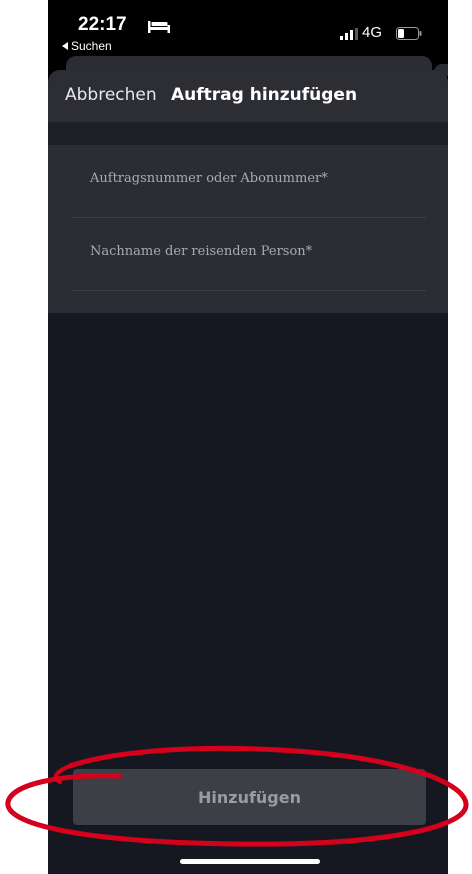 The height and width of the screenshot is (874, 472). I want to click on back-to-search-link: Suchen, so click(87, 46).